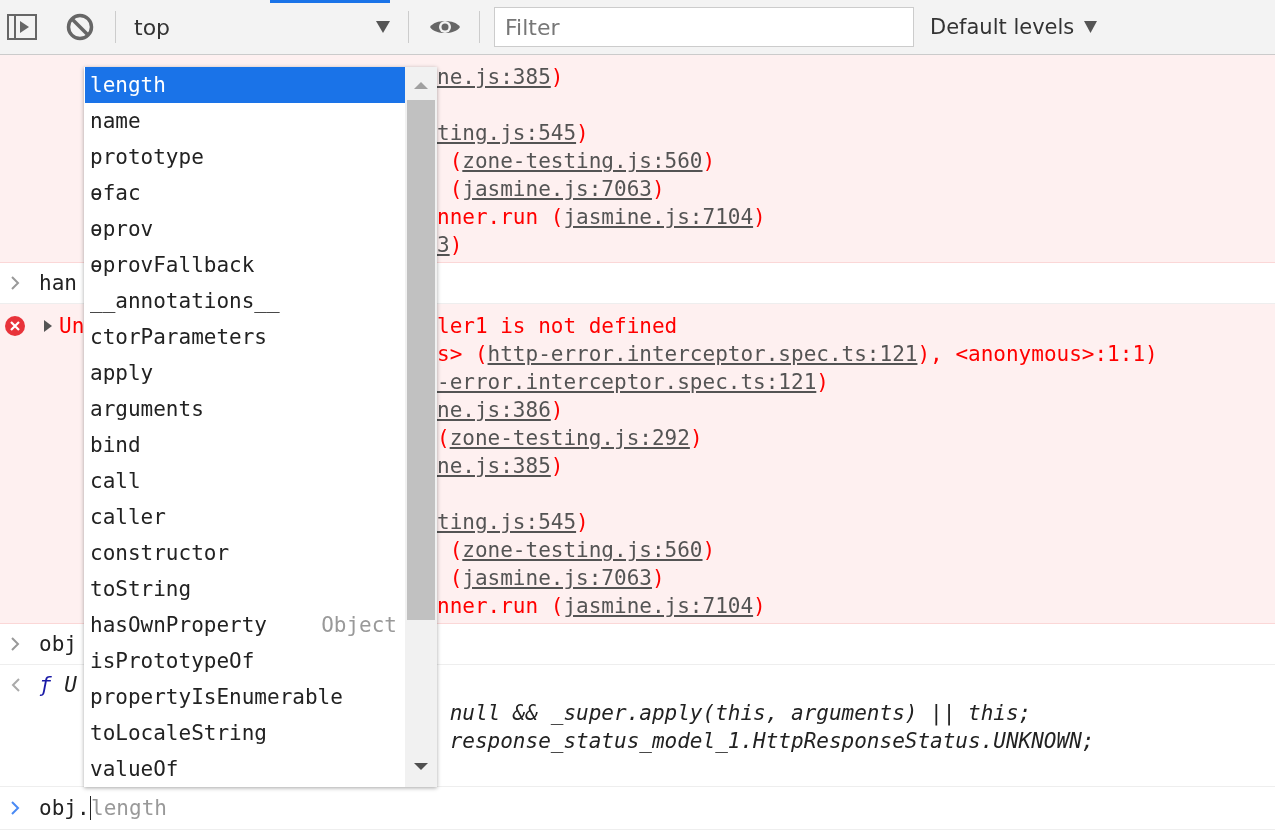  Describe the element at coordinates (771, 741) in the screenshot. I see `code-line: response_status_model_1.HttpResponseStatus.UNKNOWN;` at that location.